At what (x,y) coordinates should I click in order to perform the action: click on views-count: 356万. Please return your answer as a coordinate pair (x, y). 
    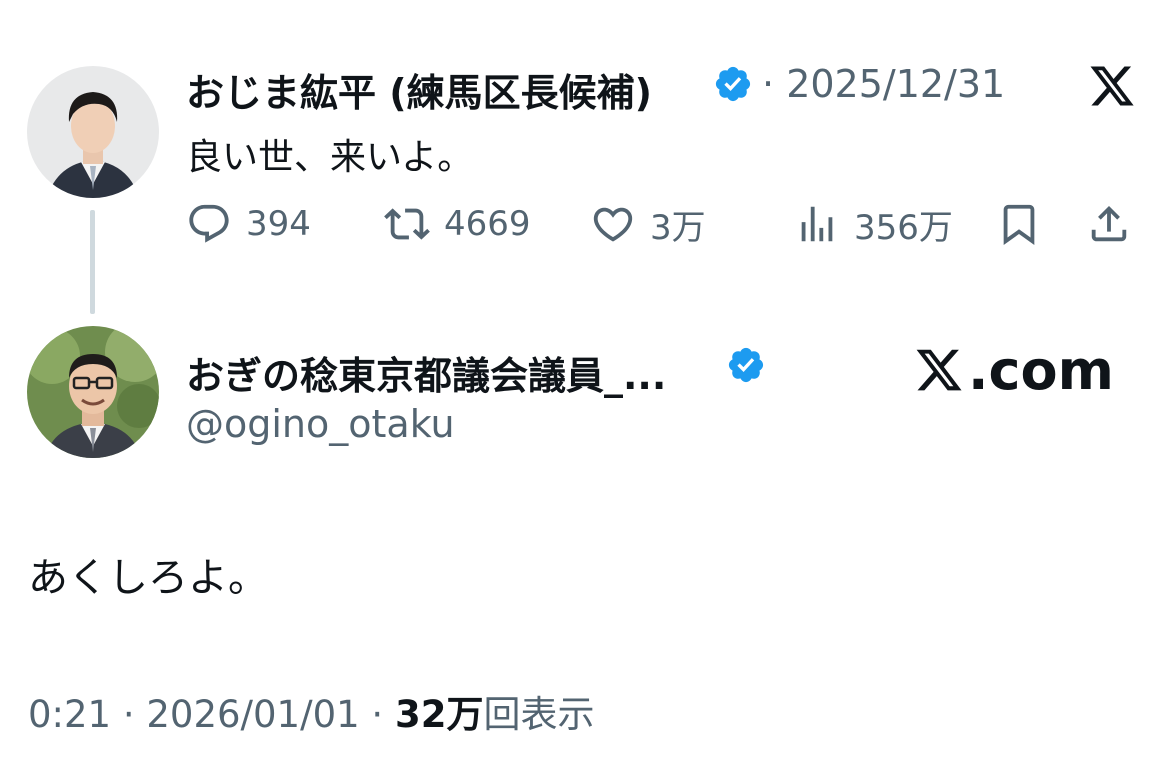
    Looking at the image, I should click on (903, 227).